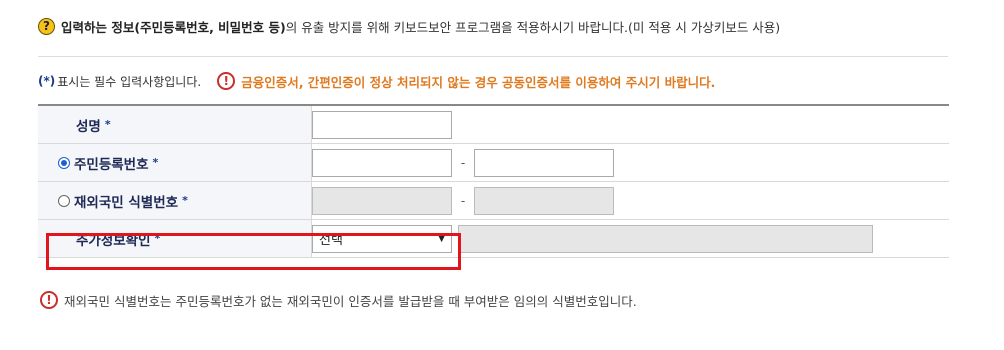 Image resolution: width=1004 pixels, height=350 pixels. I want to click on name-label-cell: 성명 *, so click(175, 124).